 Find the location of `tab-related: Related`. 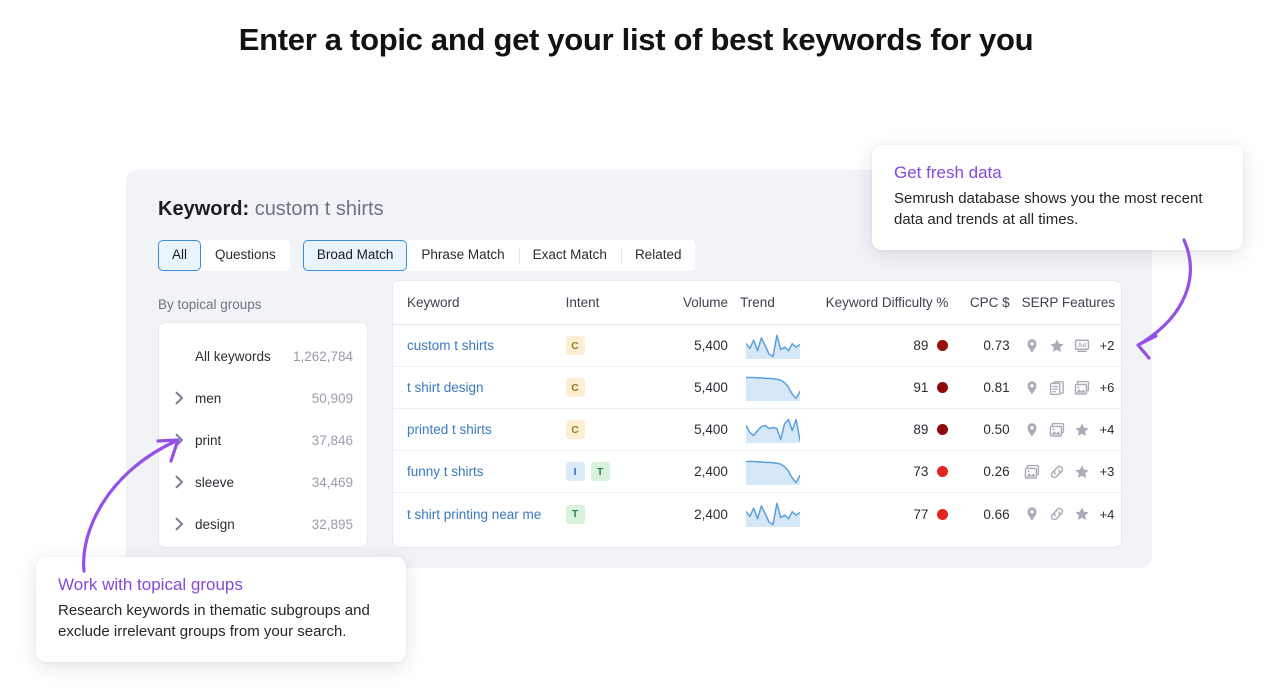

tab-related: Related is located at coordinates (658, 255).